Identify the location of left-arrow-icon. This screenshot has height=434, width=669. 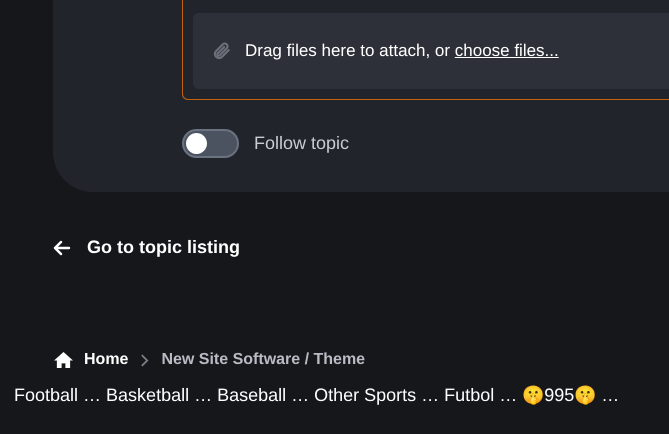
(62, 248).